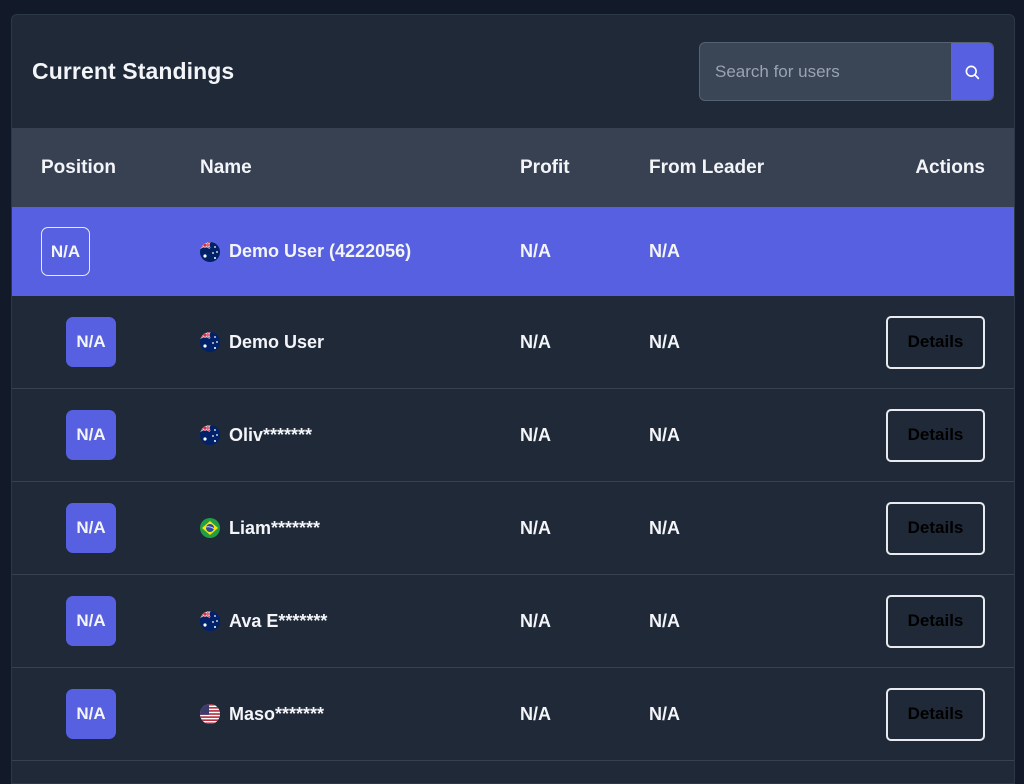 The image size is (1024, 784). Describe the element at coordinates (513, 528) in the screenshot. I see `table-row: N/A Liam******* N/A N/A Details` at that location.